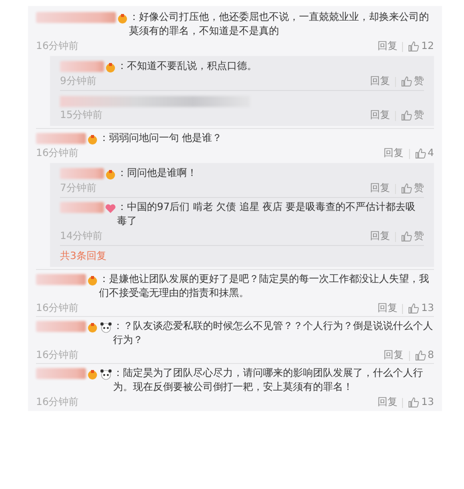 The image size is (464, 489). What do you see at coordinates (110, 208) in the screenshot?
I see `heart-icon` at bounding box center [110, 208].